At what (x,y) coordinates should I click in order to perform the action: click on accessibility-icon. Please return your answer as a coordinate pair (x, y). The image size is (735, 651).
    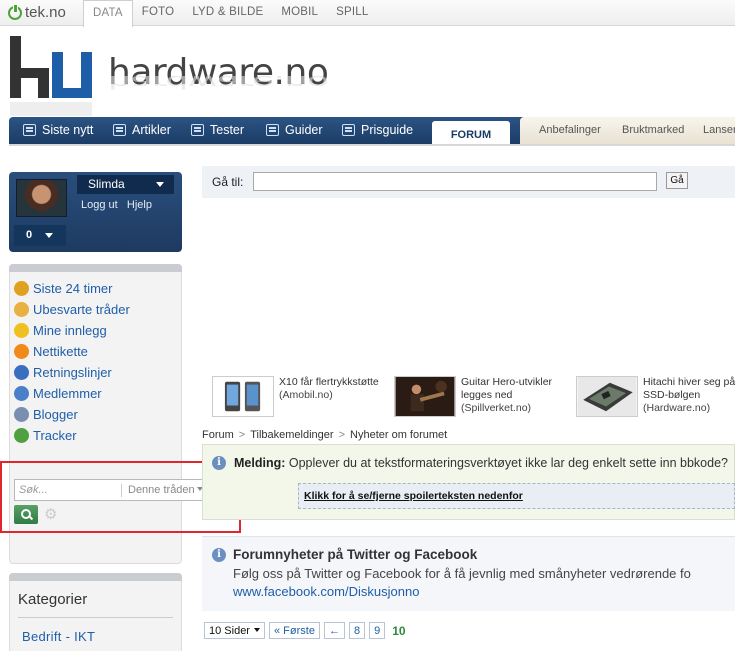
    Looking at the image, I should click on (21, 372).